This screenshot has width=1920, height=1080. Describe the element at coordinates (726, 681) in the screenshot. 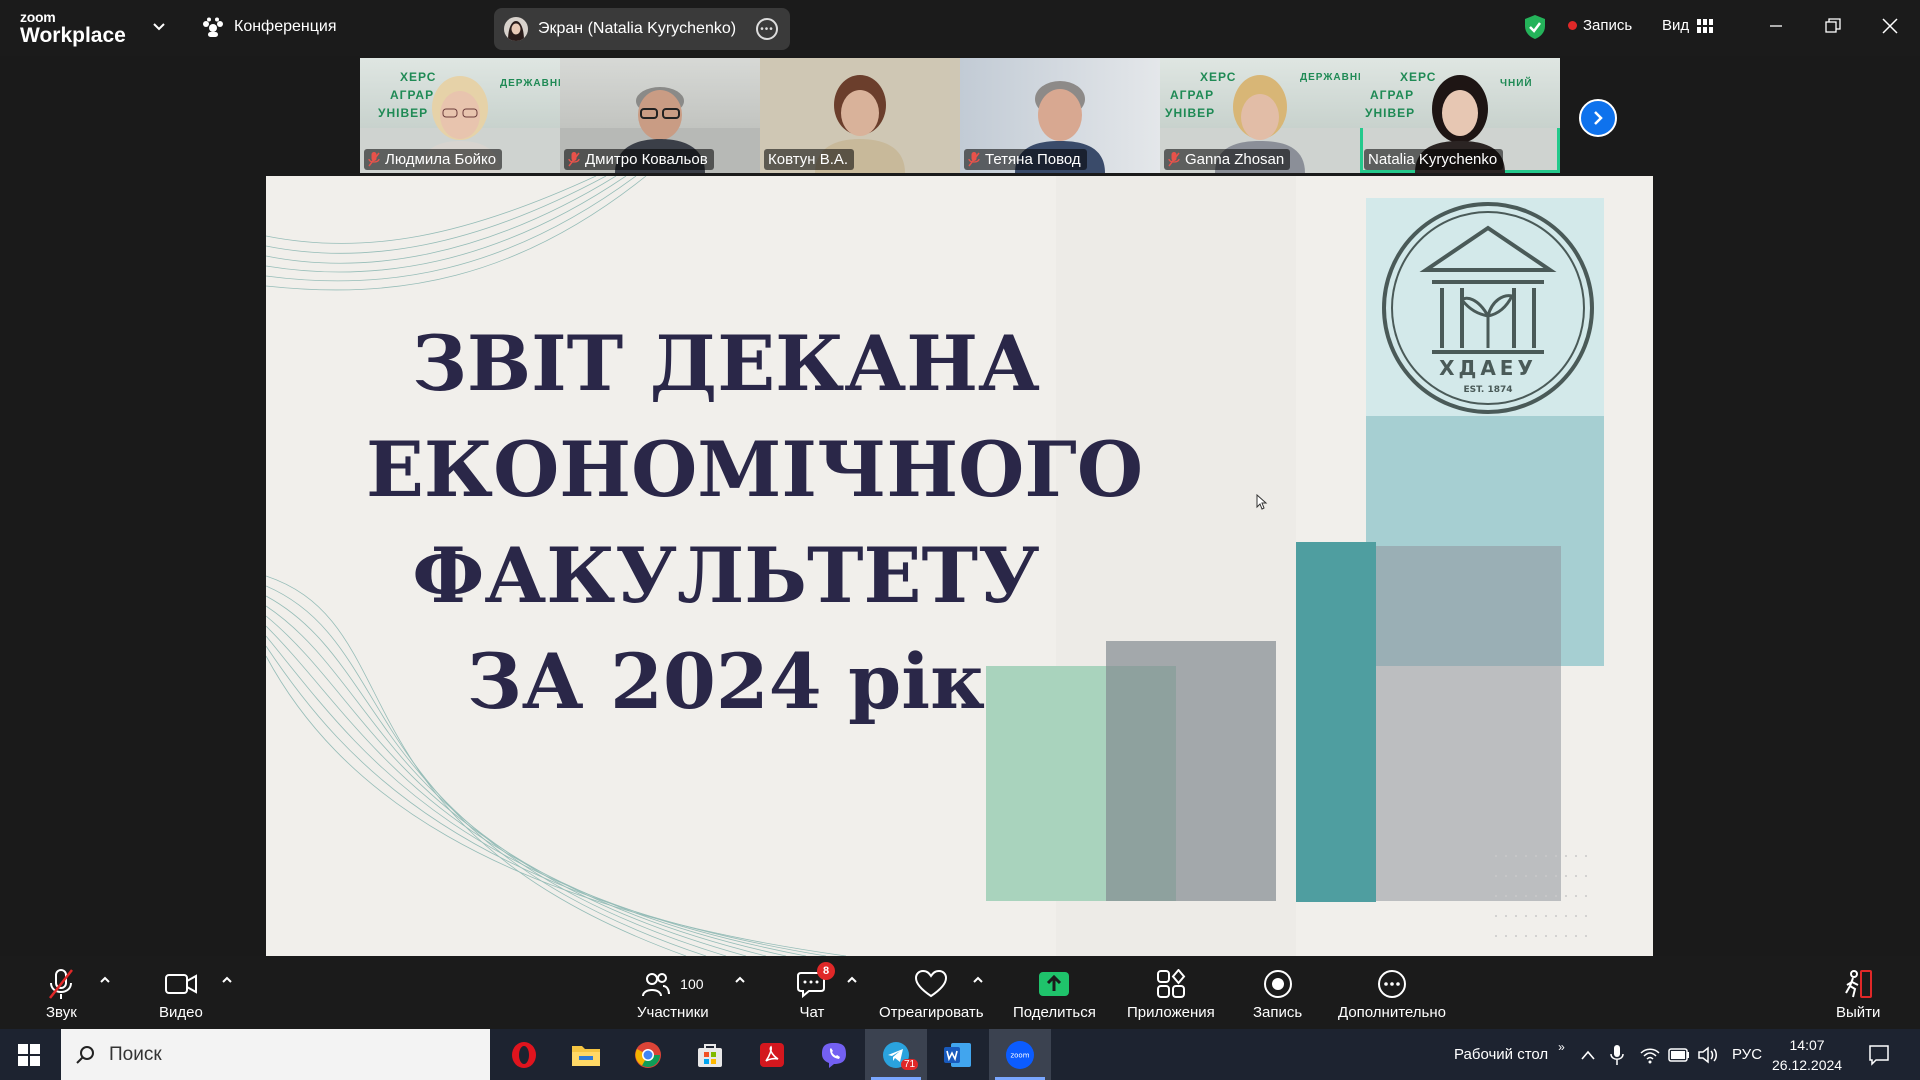

I see `slide-title-line: ЗА 2024 рік` at that location.